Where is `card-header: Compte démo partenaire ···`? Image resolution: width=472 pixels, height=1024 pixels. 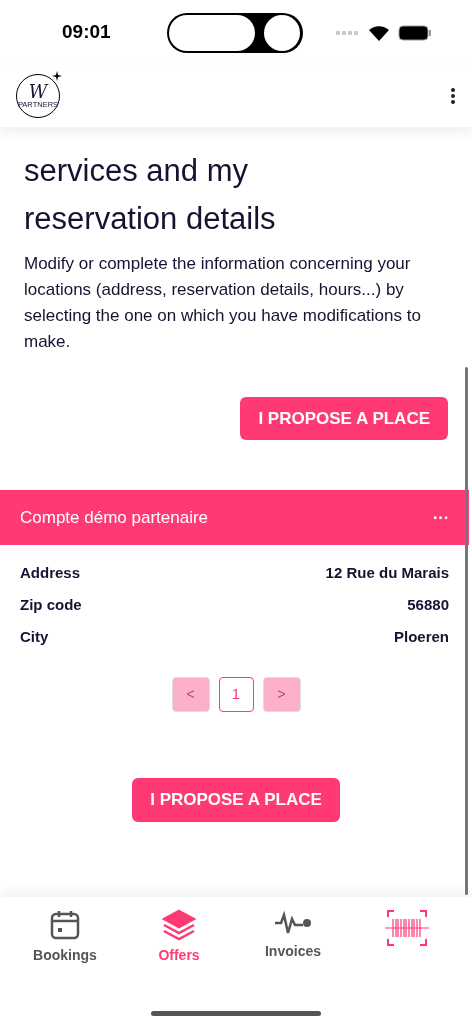 card-header: Compte démo partenaire ··· is located at coordinates (234, 517).